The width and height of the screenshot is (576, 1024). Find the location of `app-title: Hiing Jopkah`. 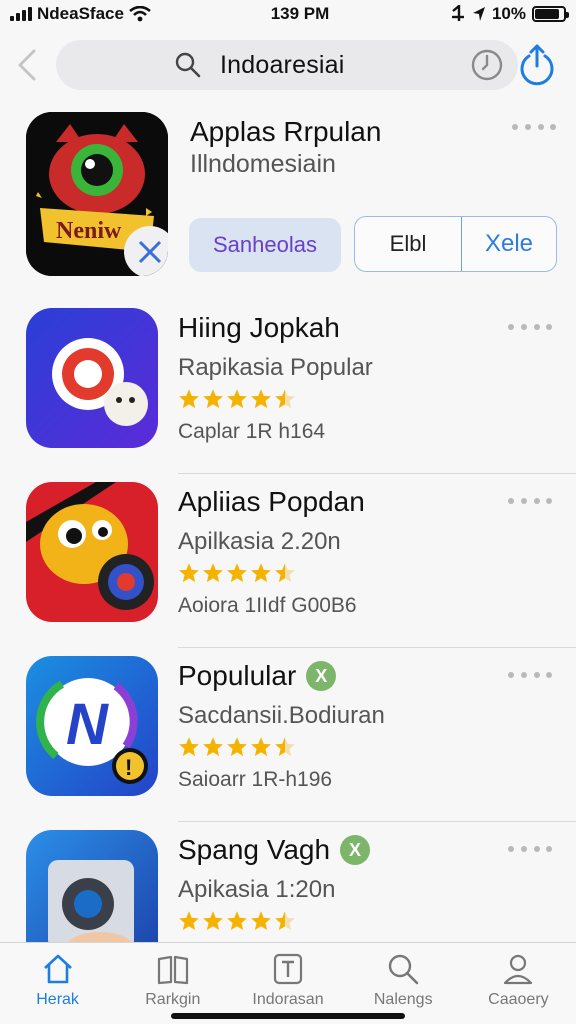

app-title: Hiing Jopkah is located at coordinates (259, 327).